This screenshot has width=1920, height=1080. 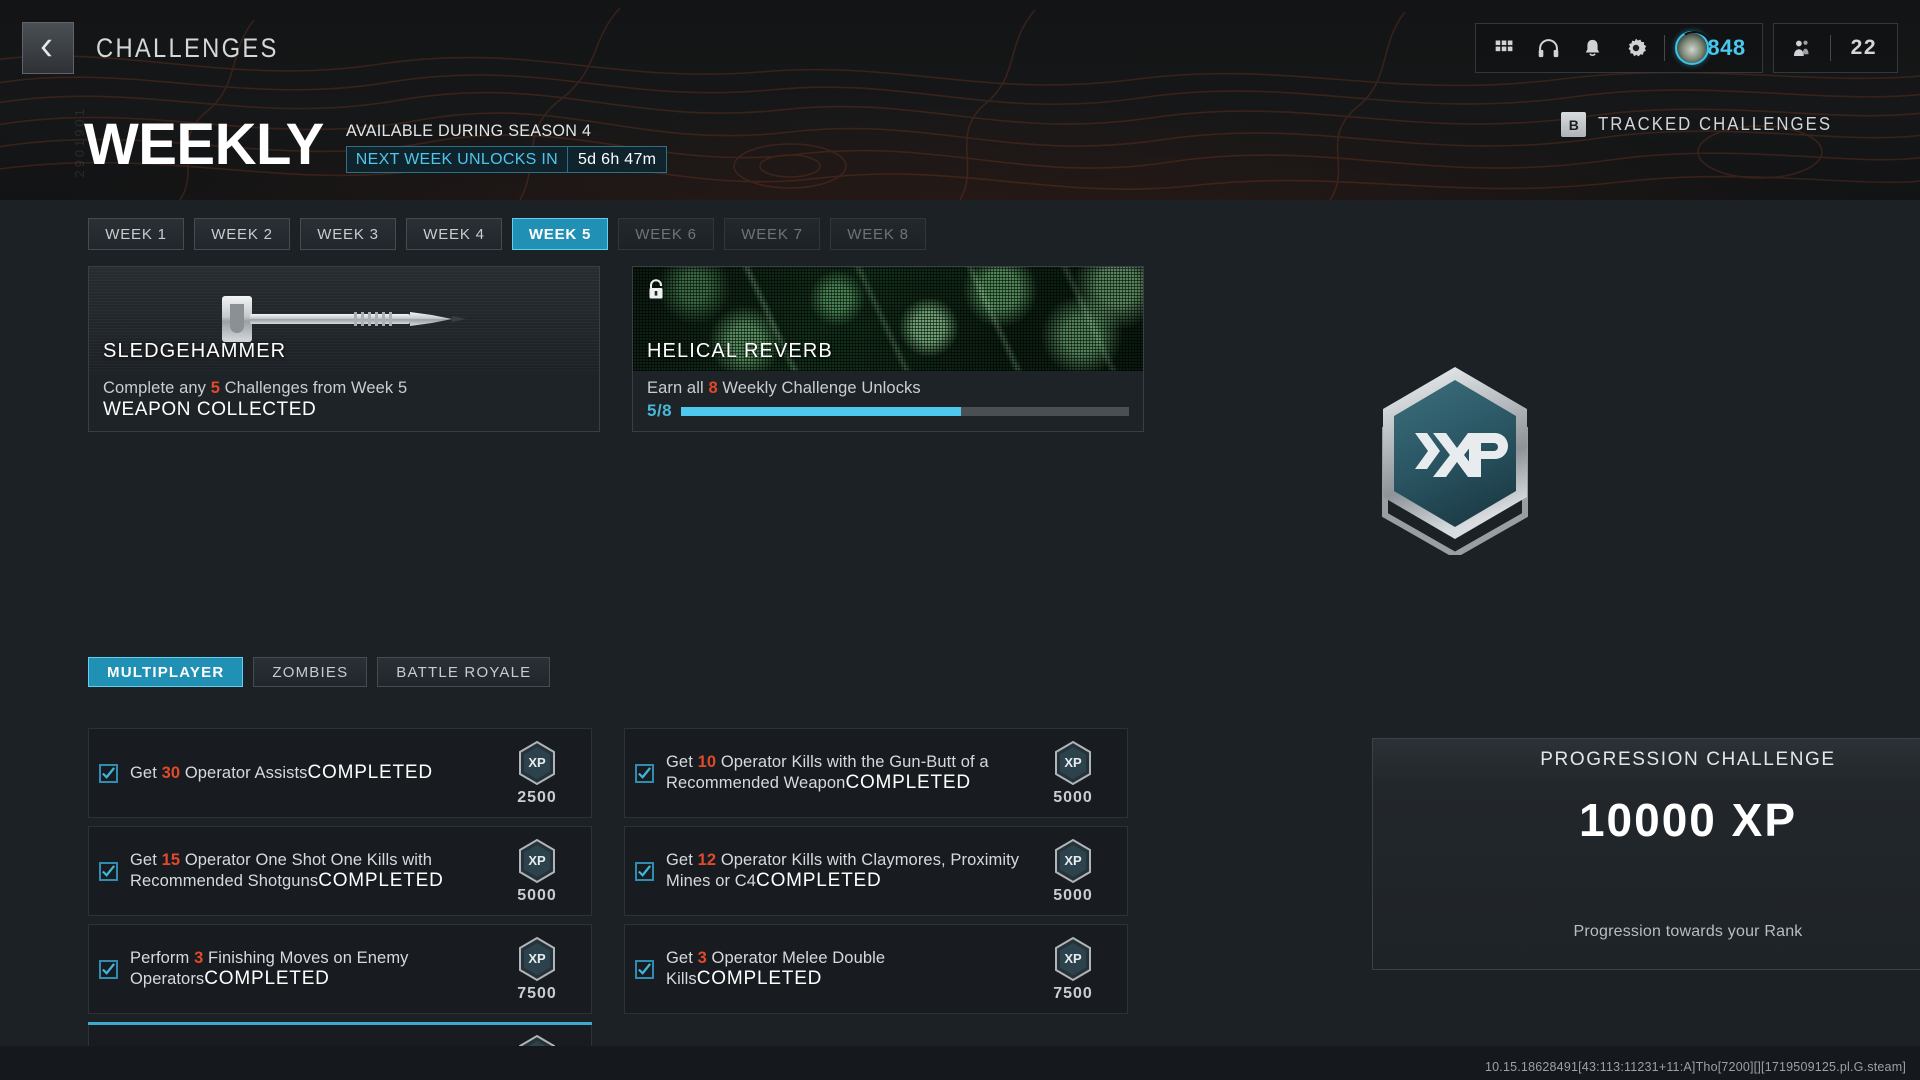 I want to click on challenge-row: Get 30 Operator AssistsCOMPLETED XP 2500, so click(x=340, y=773).